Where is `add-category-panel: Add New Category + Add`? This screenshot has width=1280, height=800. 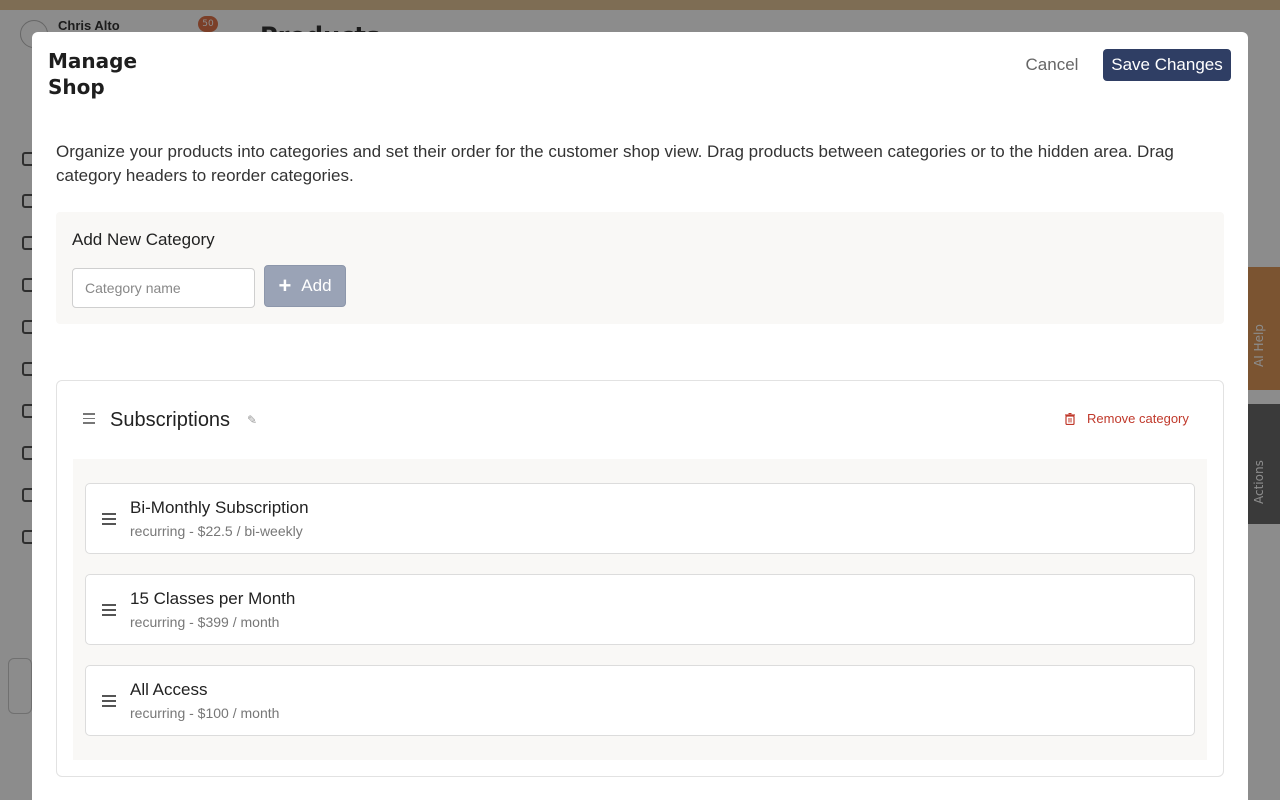 add-category-panel: Add New Category + Add is located at coordinates (640, 268).